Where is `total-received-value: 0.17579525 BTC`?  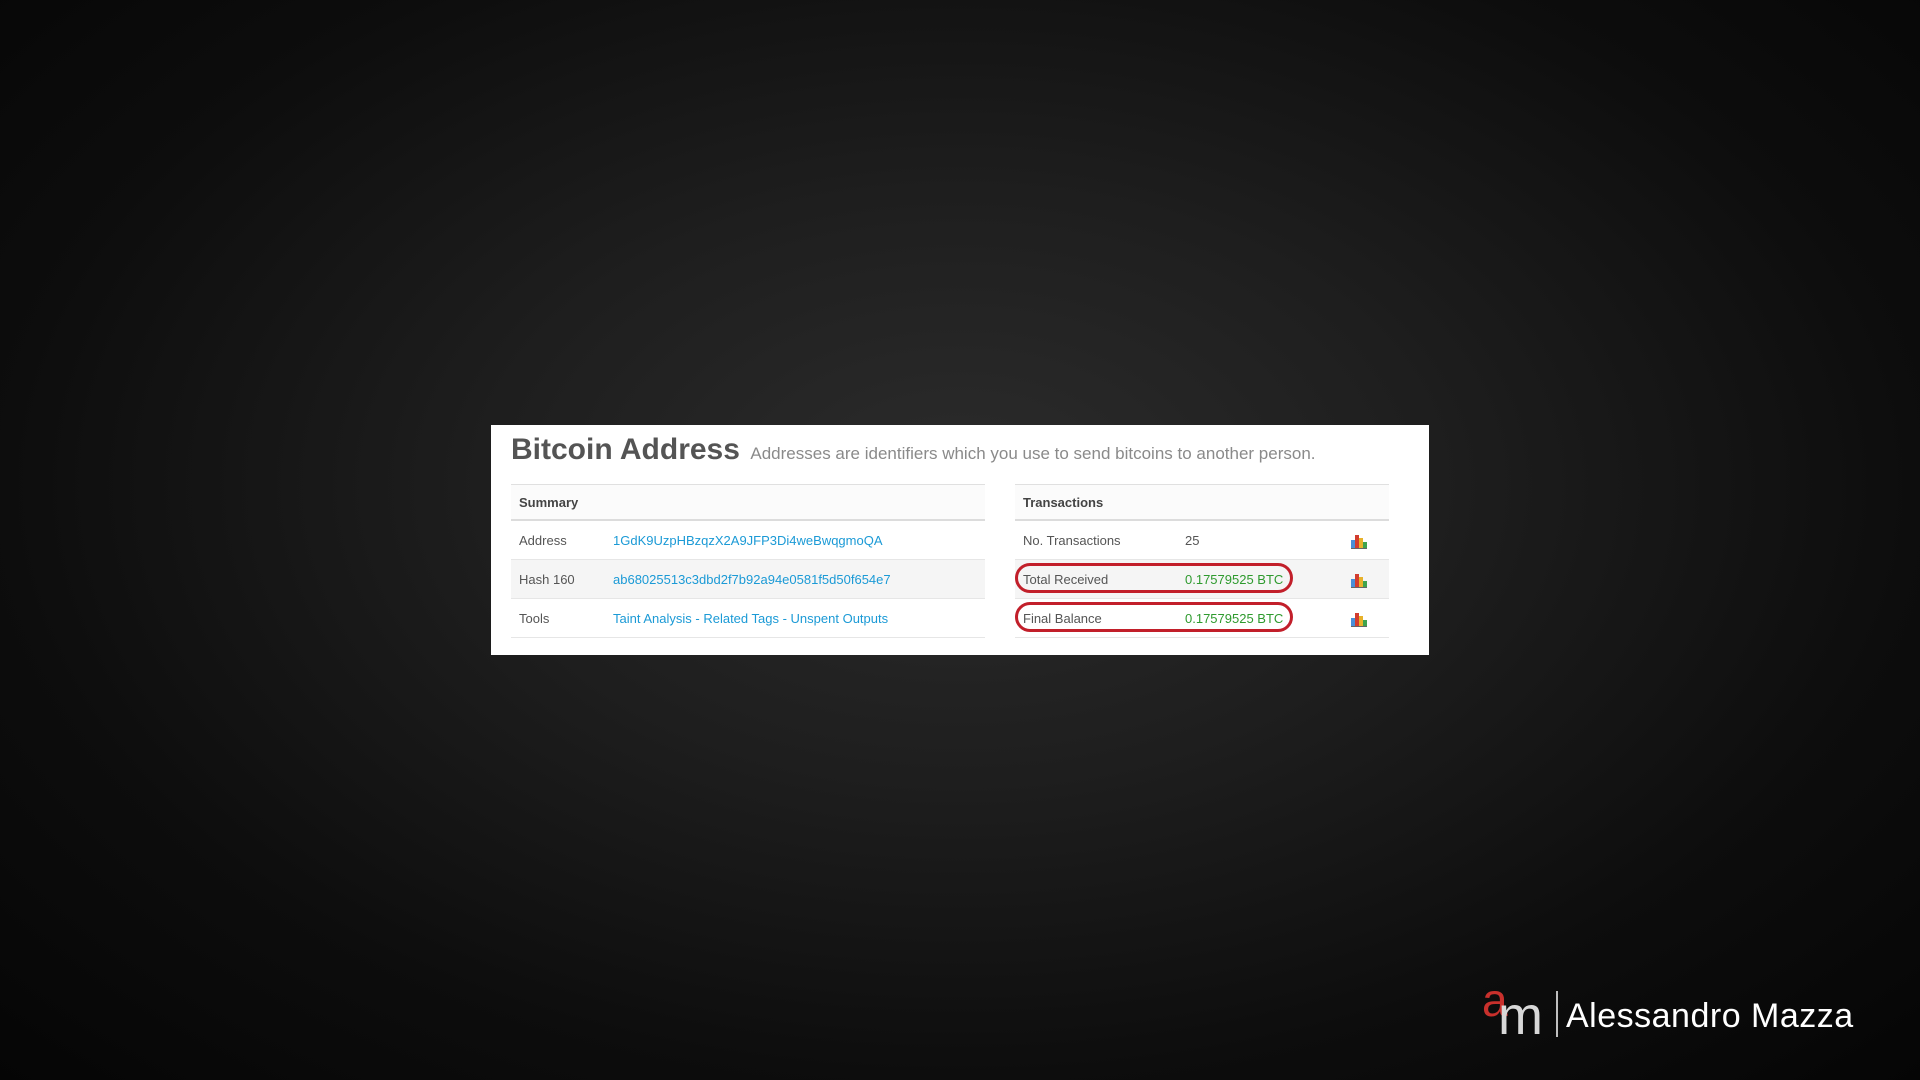
total-received-value: 0.17579525 BTC is located at coordinates (1260, 579).